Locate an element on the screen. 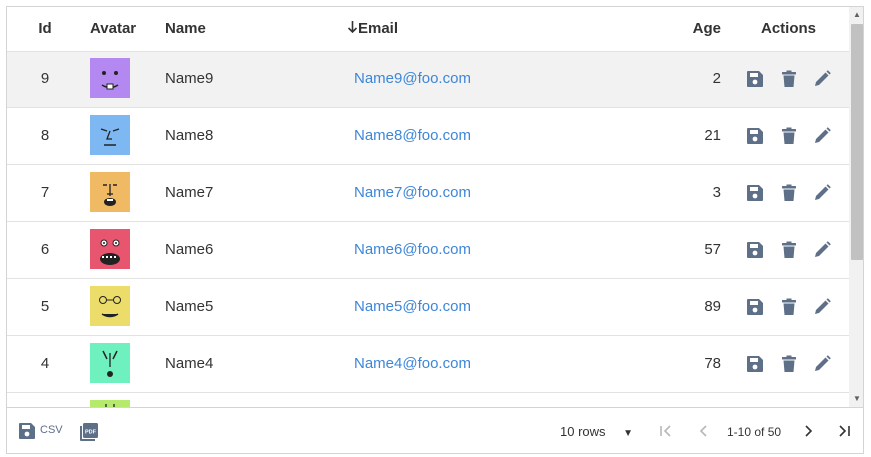  row-age is located at coordinates (689, 400).